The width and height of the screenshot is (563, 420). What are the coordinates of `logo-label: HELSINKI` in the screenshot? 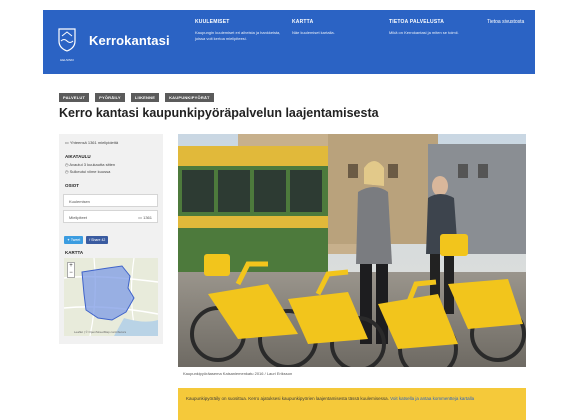 It's located at (67, 60).